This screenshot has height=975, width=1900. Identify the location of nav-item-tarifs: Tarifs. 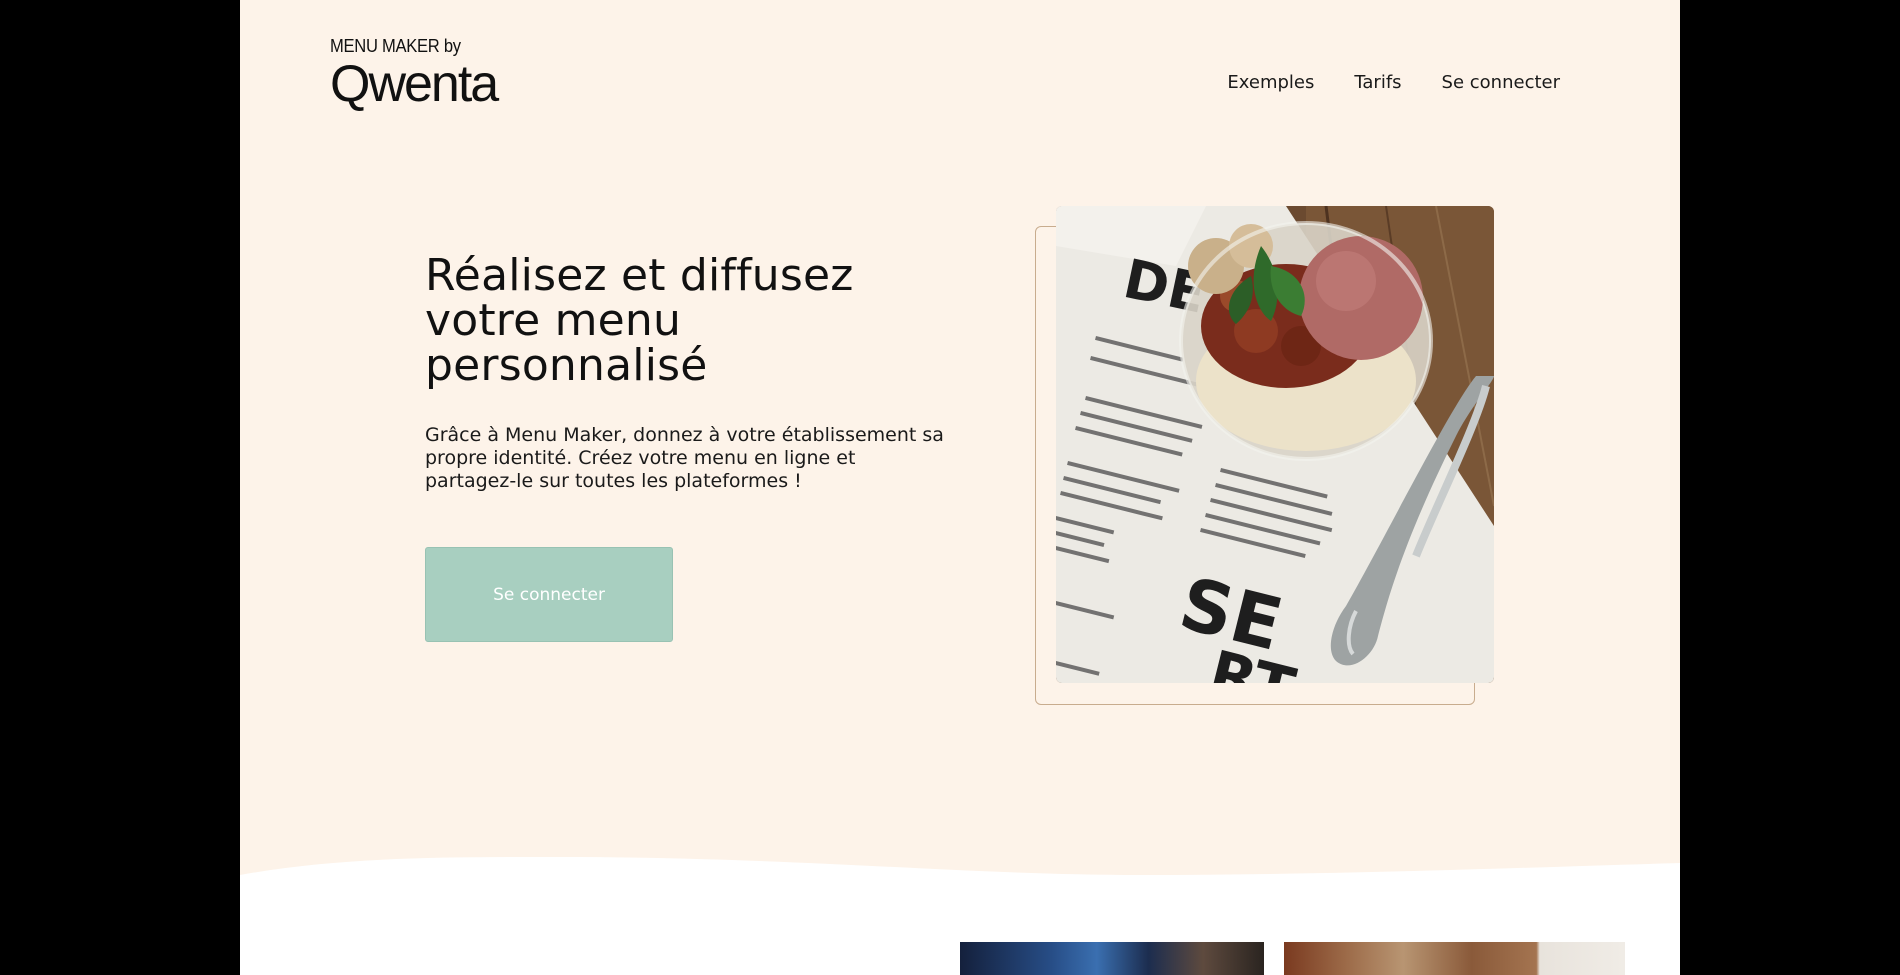
(1377, 82).